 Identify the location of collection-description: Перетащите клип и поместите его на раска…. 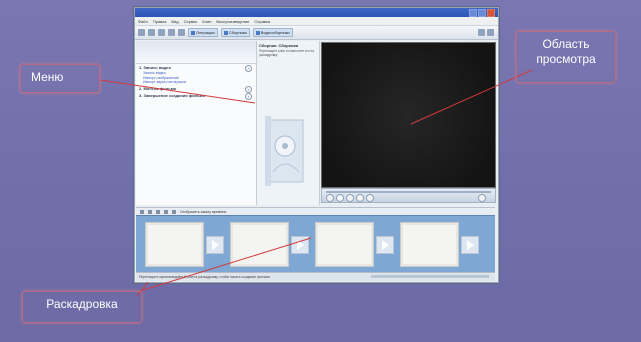
(286, 53).